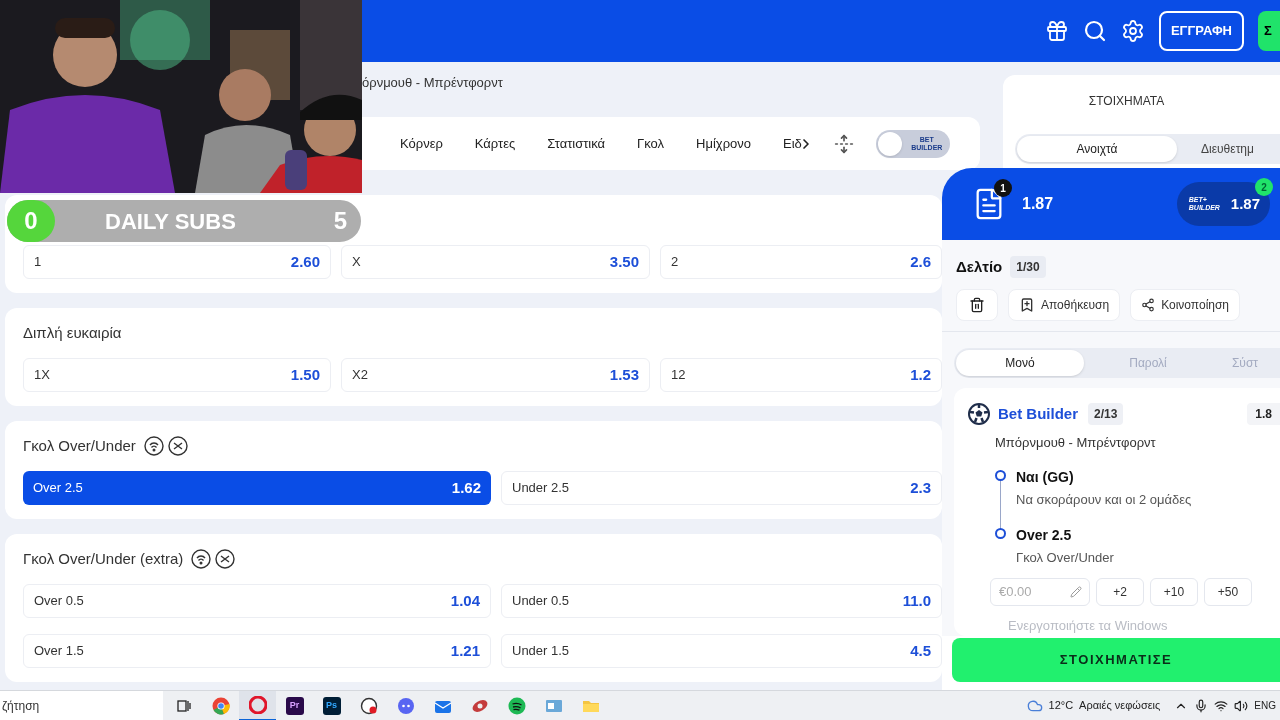  What do you see at coordinates (183, 705) in the screenshot?
I see `task-view-icon` at bounding box center [183, 705].